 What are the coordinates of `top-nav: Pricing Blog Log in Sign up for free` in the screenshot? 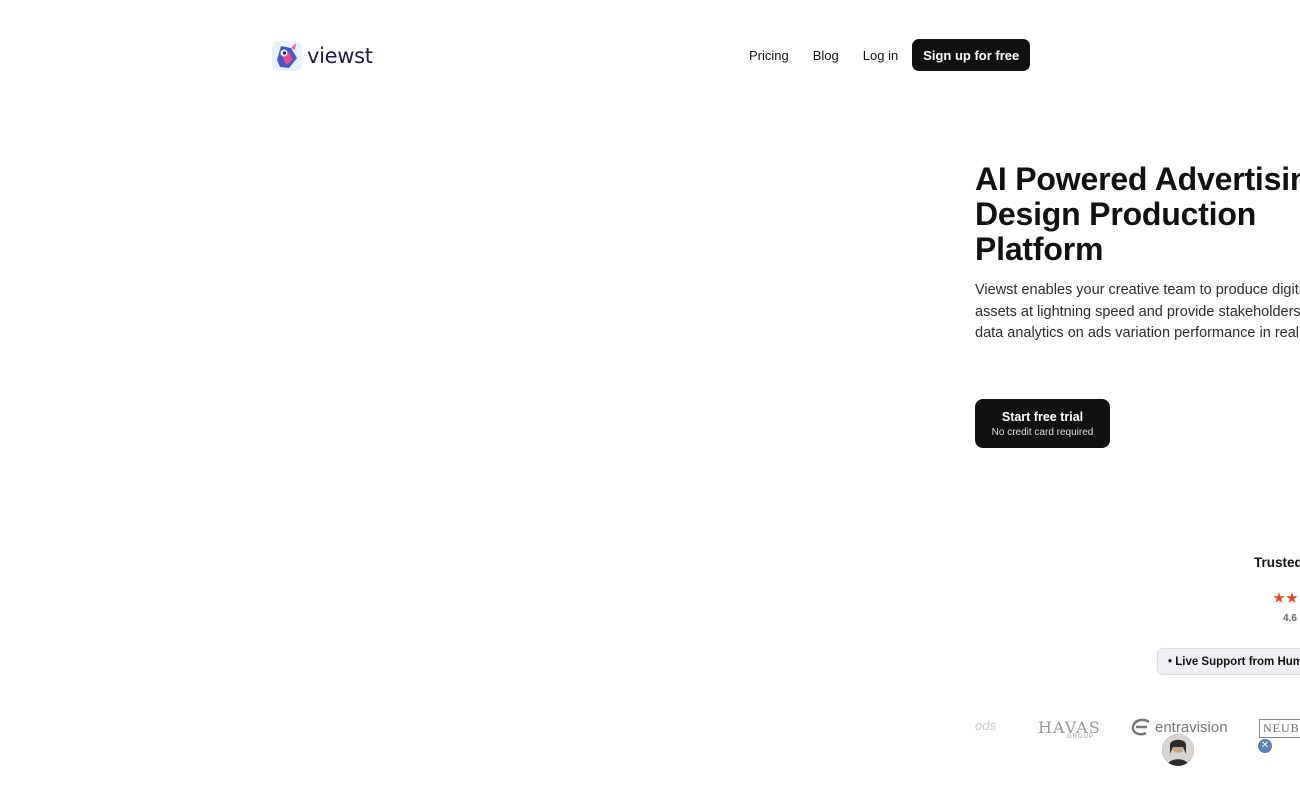 It's located at (884, 55).